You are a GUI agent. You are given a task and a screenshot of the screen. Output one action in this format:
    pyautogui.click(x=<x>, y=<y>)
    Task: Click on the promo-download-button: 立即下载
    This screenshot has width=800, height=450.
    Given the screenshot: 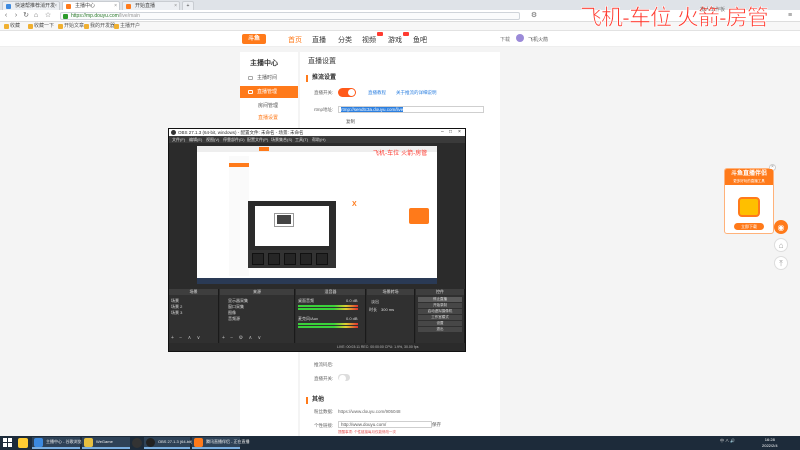 What is the action you would take?
    pyautogui.click(x=749, y=226)
    